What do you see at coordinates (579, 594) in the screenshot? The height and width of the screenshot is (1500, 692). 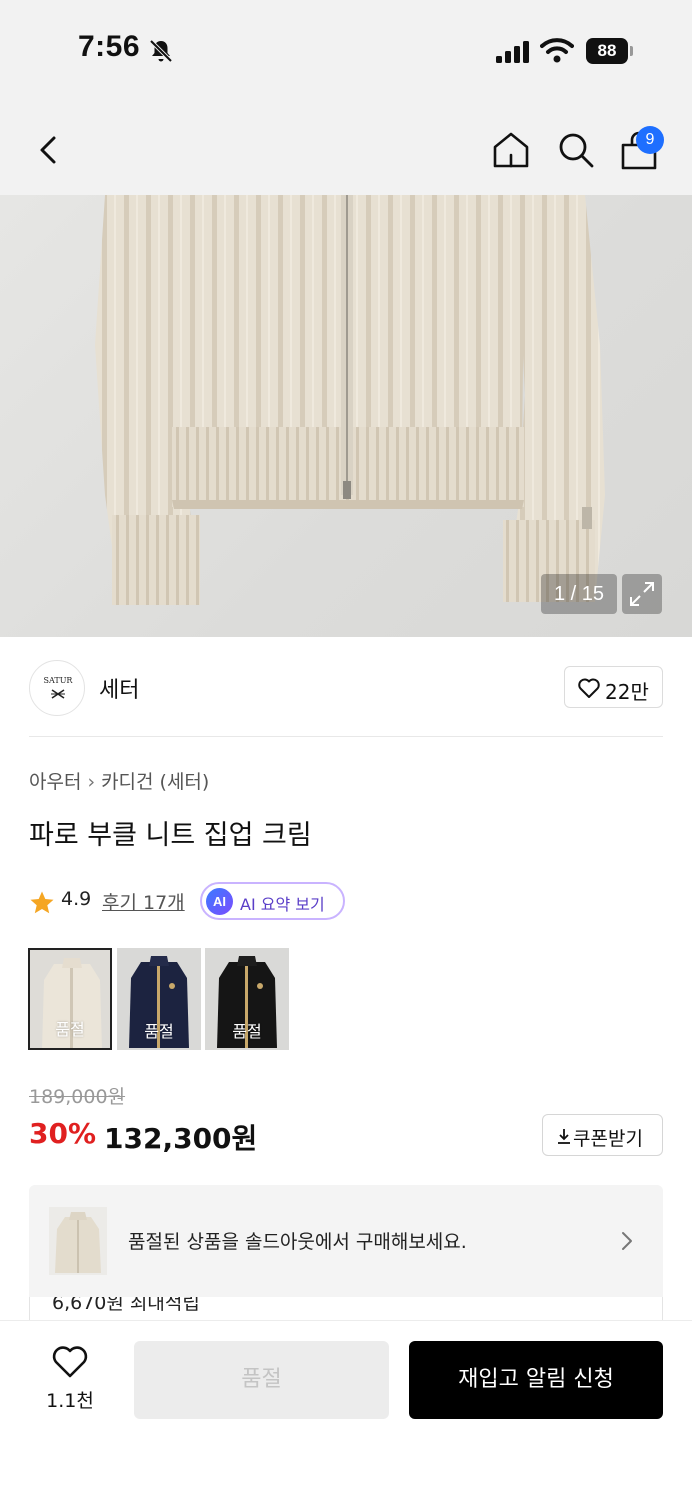 I see `image-counter: 1 / 15` at bounding box center [579, 594].